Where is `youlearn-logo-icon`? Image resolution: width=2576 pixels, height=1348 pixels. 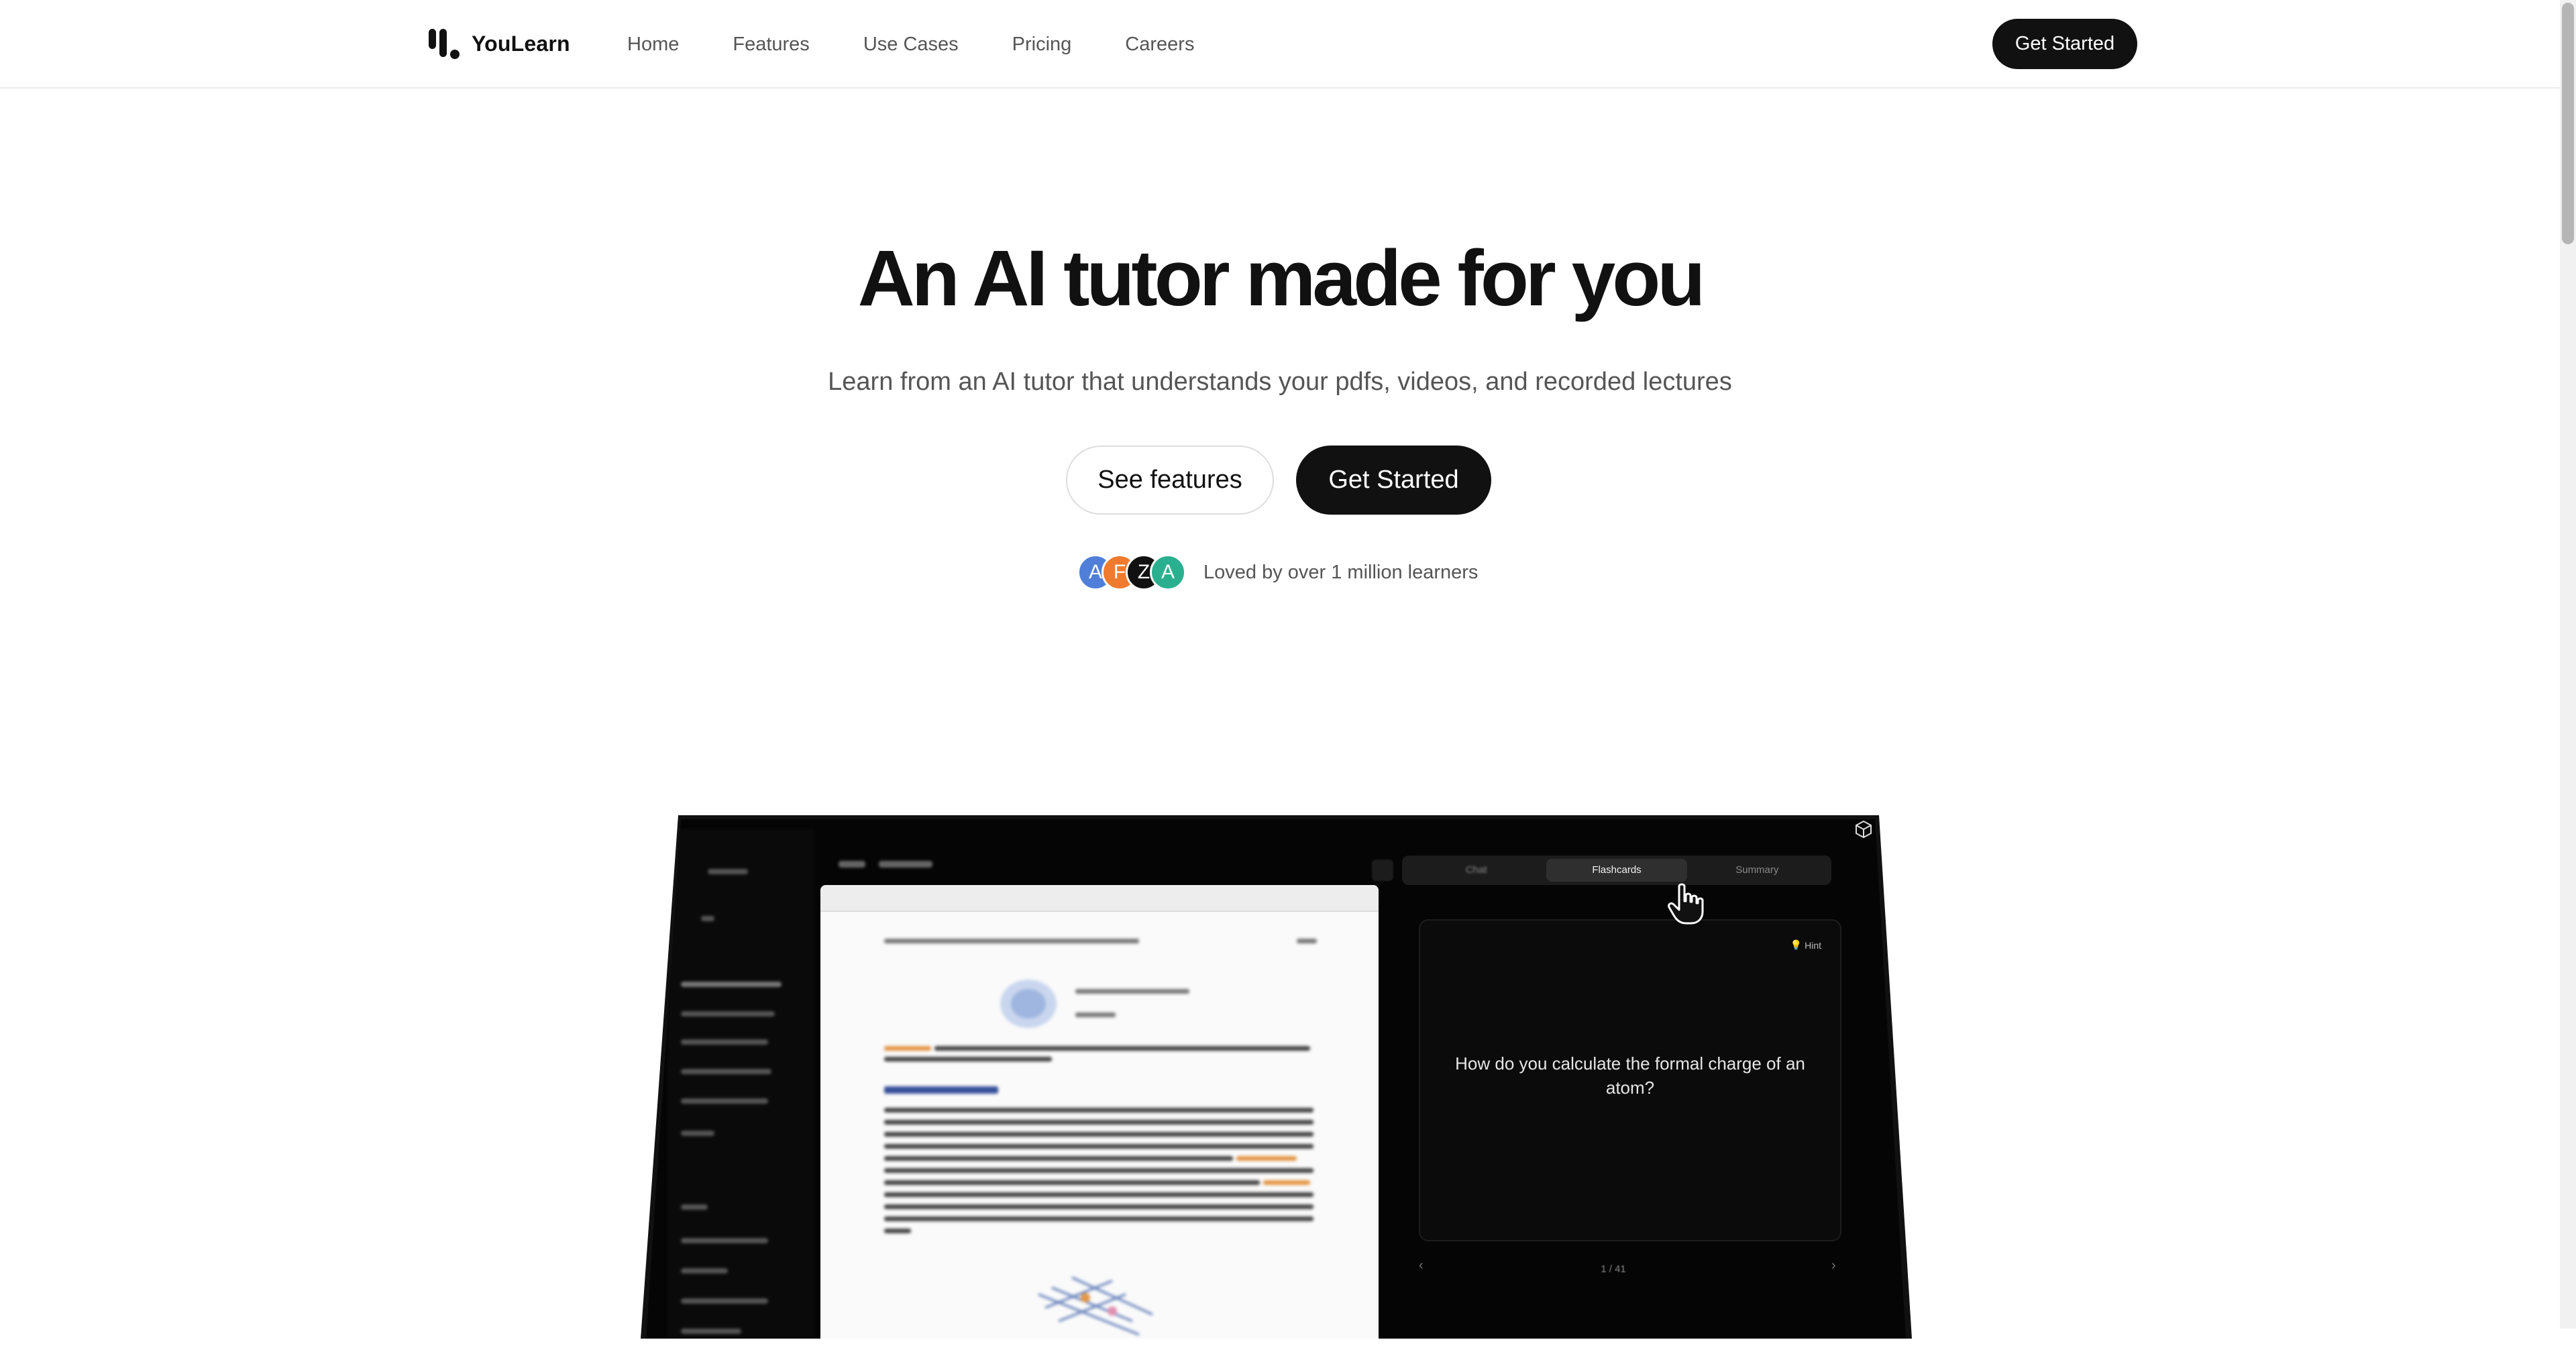 youlearn-logo-icon is located at coordinates (444, 44).